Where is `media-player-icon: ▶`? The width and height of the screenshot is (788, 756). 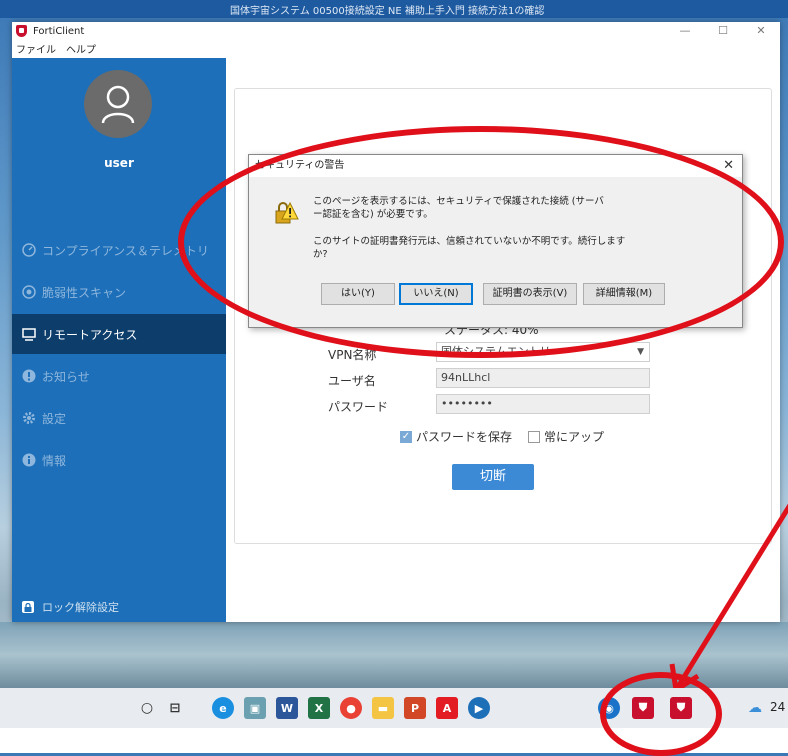 media-player-icon: ▶ is located at coordinates (479, 708).